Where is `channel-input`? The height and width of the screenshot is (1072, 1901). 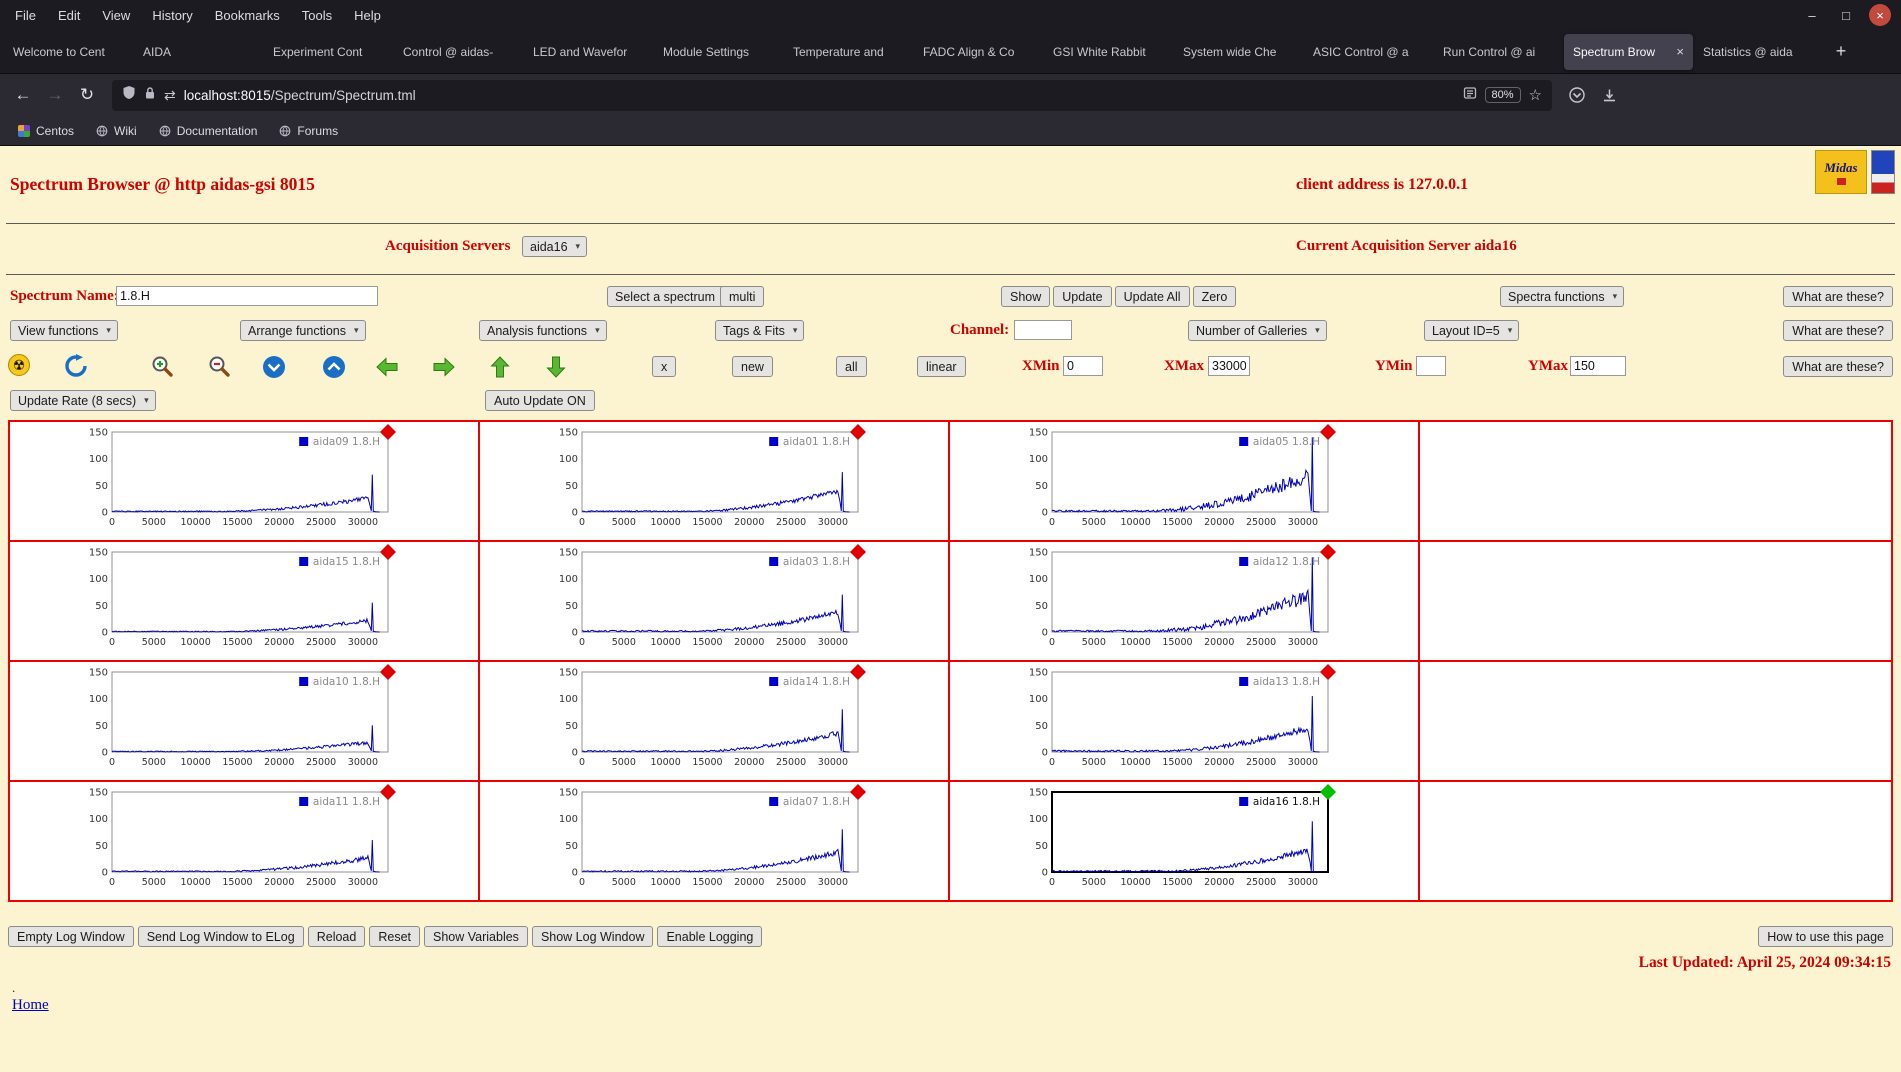 channel-input is located at coordinates (1043, 330).